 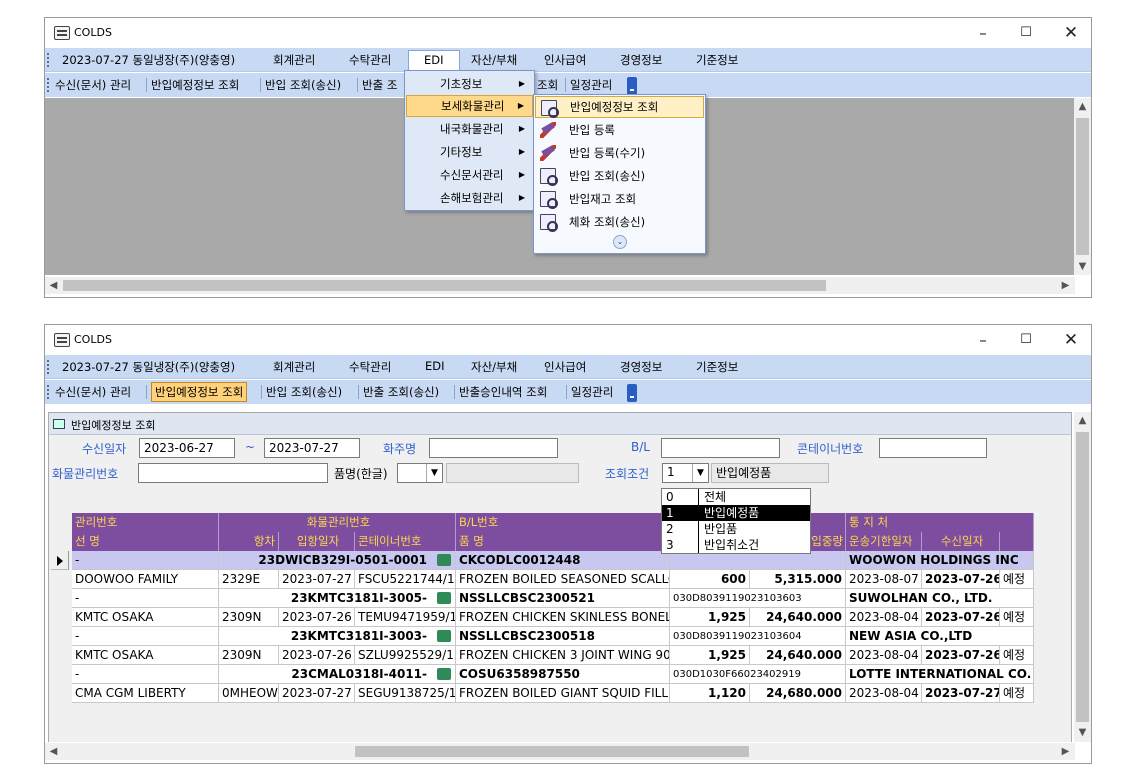 What do you see at coordinates (337, 560) in the screenshot?
I see `cell-cargo: 23DWICB329I-0501-0001` at bounding box center [337, 560].